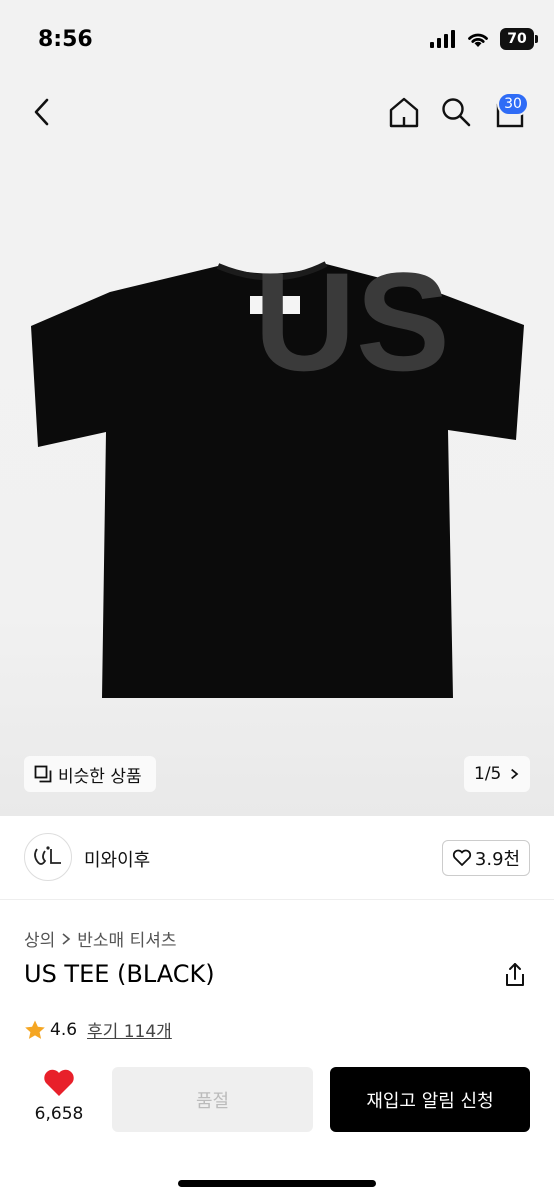 The width and height of the screenshot is (554, 1200). Describe the element at coordinates (65, 39) in the screenshot. I see `status-time: 8:56` at that location.